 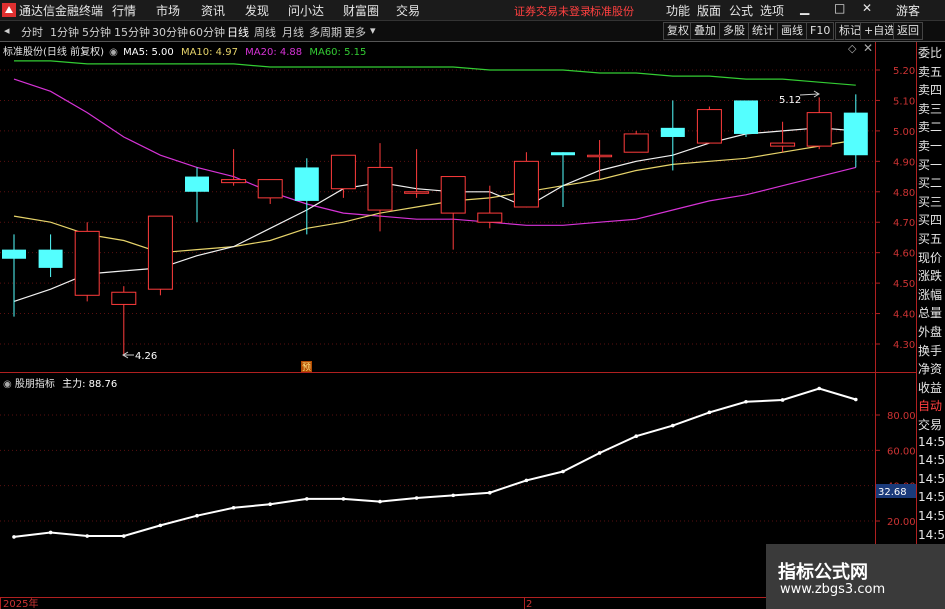 What do you see at coordinates (904, 71) in the screenshot?
I see `main-y-axis-label: 5.20` at bounding box center [904, 71].